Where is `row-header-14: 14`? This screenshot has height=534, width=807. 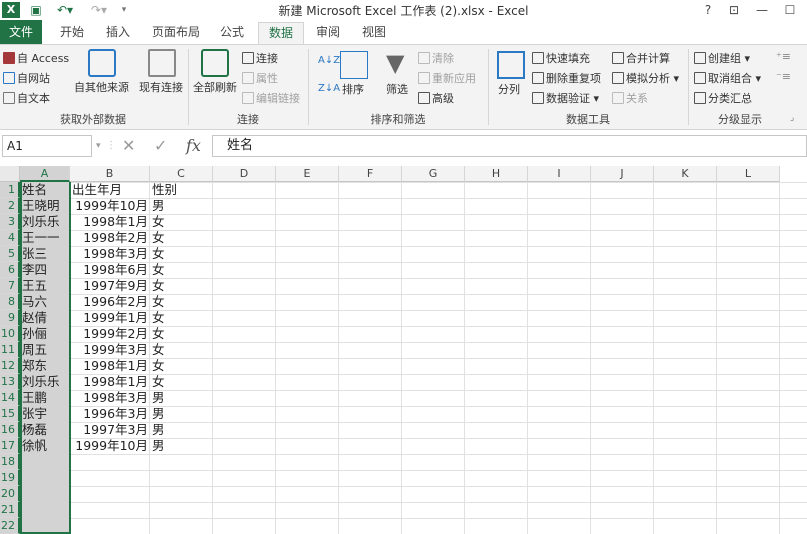 row-header-14: 14 is located at coordinates (10, 398).